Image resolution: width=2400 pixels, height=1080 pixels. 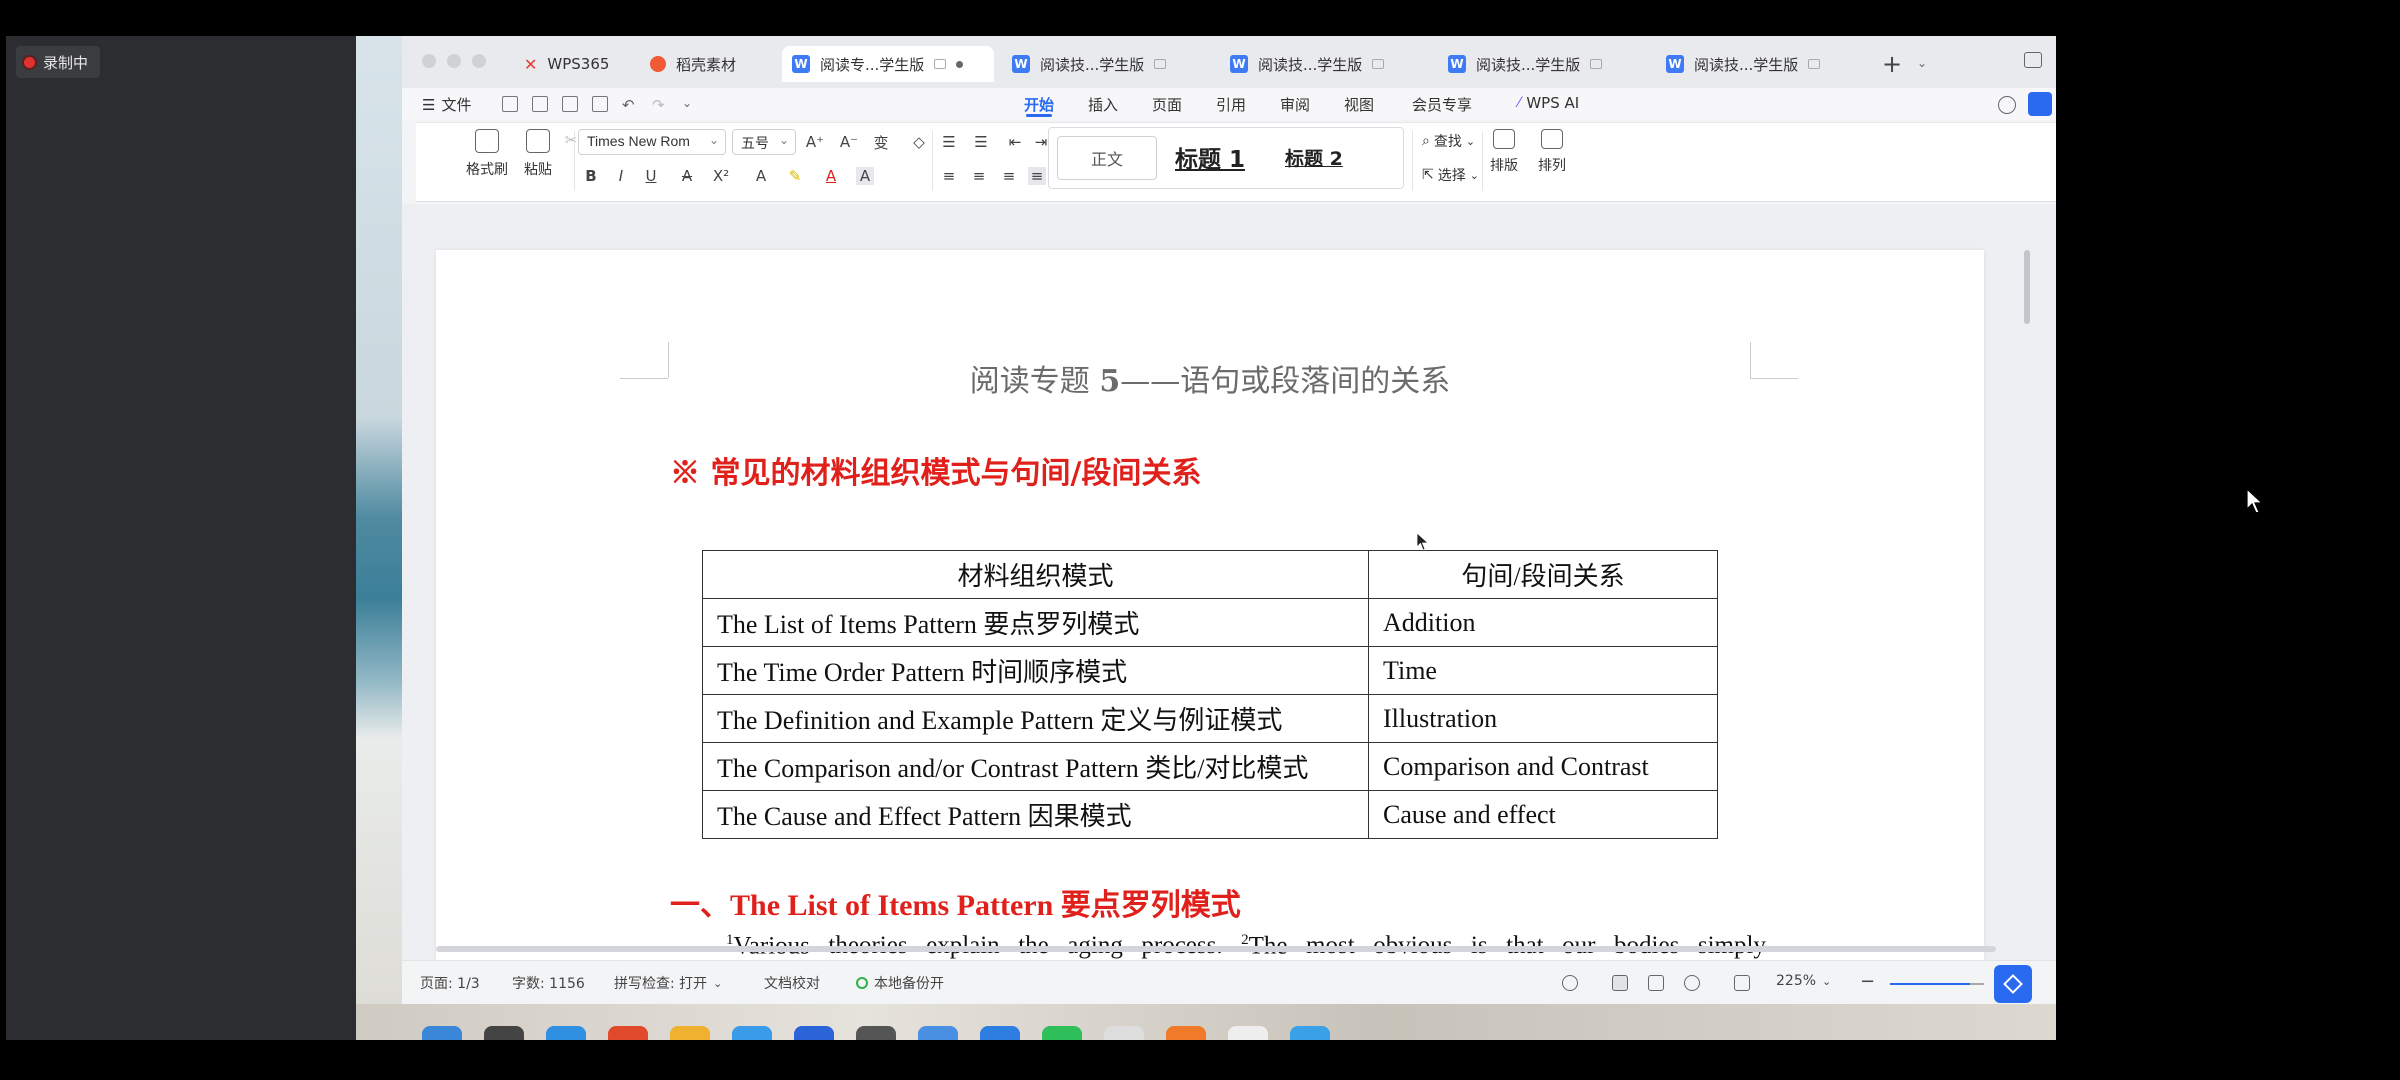 What do you see at coordinates (764, 142) in the screenshot?
I see `font-size-select: 五号 ⌄` at bounding box center [764, 142].